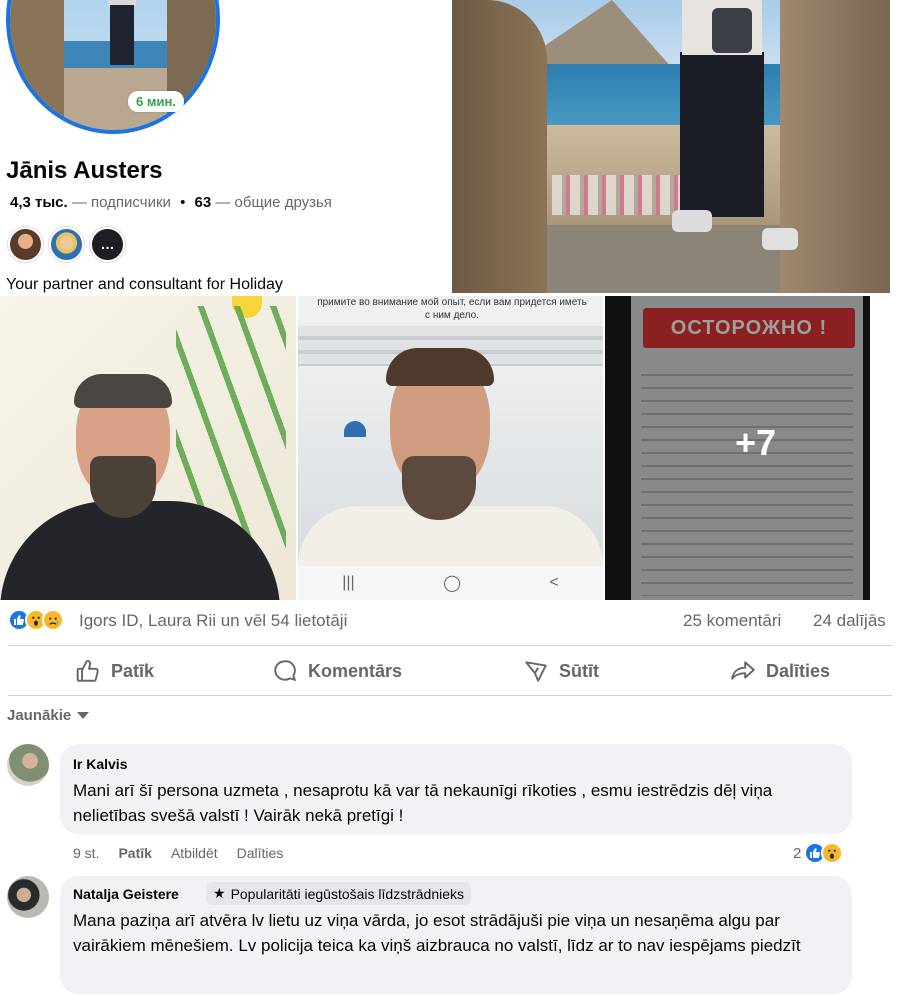 This screenshot has height=995, width=900. I want to click on share-button-label: Dalīties, so click(798, 670).